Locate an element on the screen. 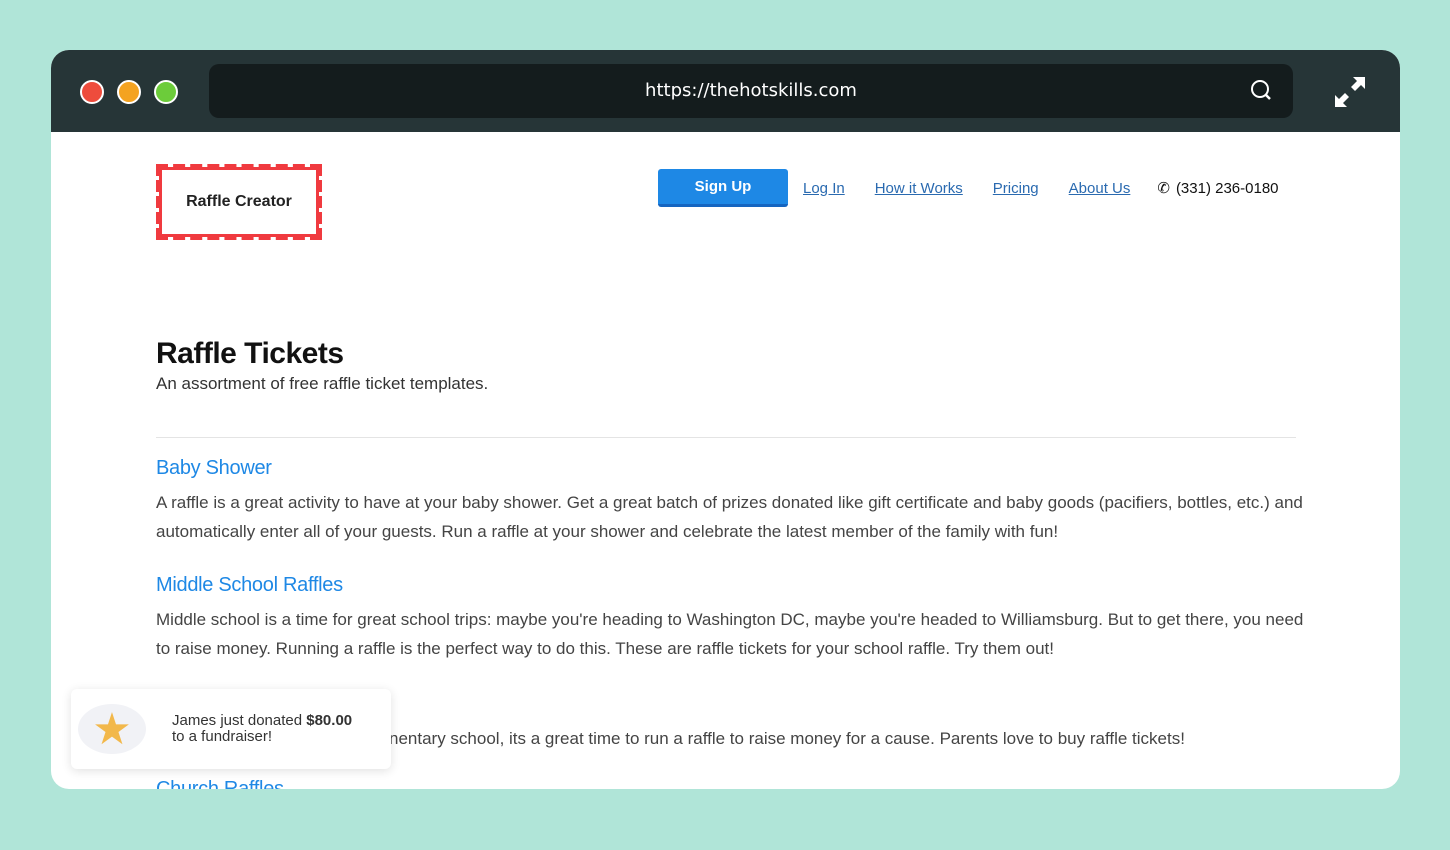 This screenshot has height=850, width=1450. logo: Raffle Creator is located at coordinates (239, 202).